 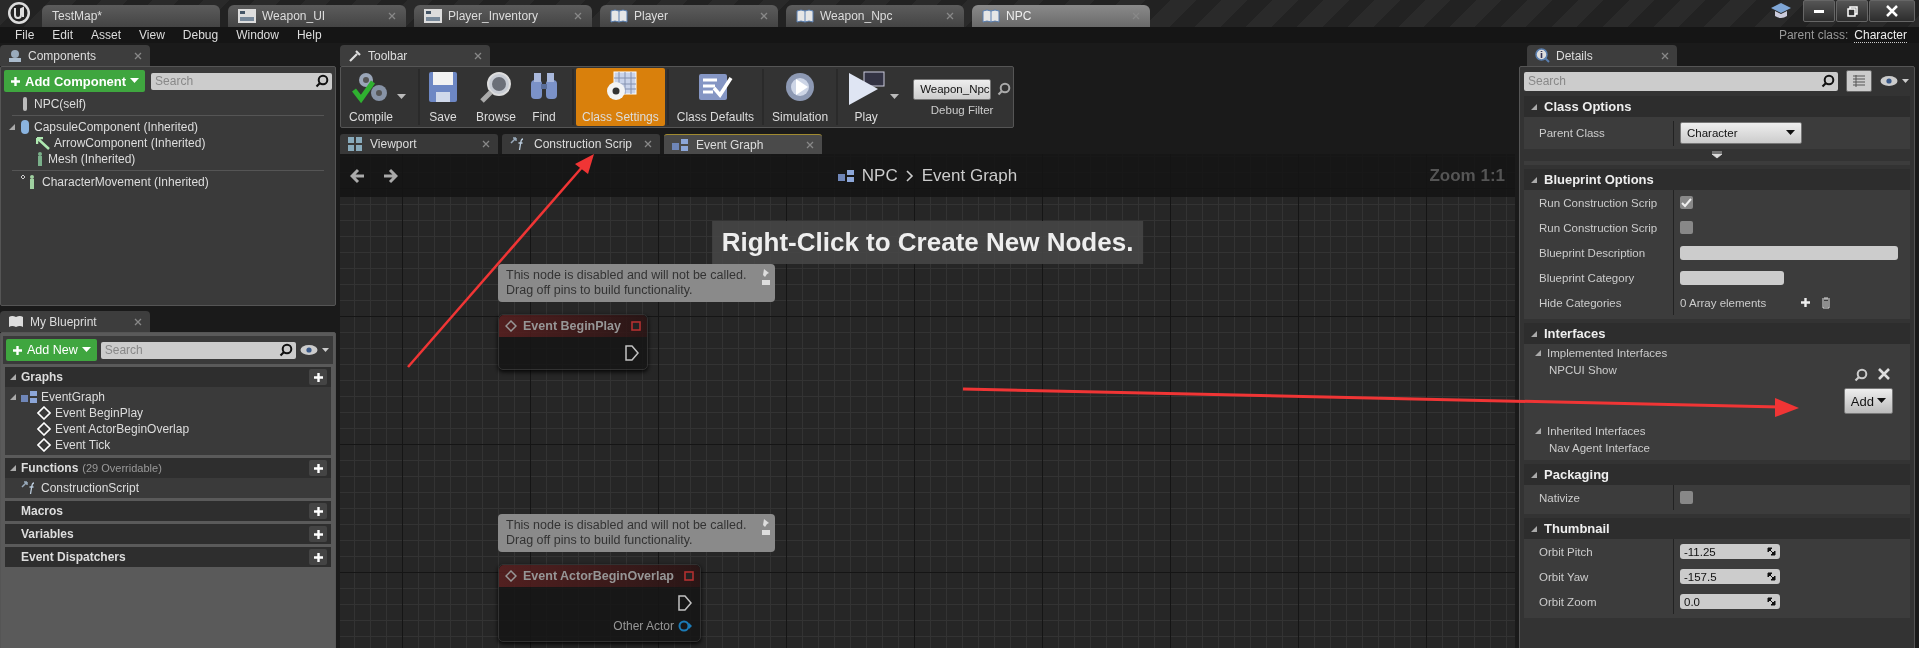 What do you see at coordinates (1730, 601) in the screenshot?
I see `number-field: 0.0` at bounding box center [1730, 601].